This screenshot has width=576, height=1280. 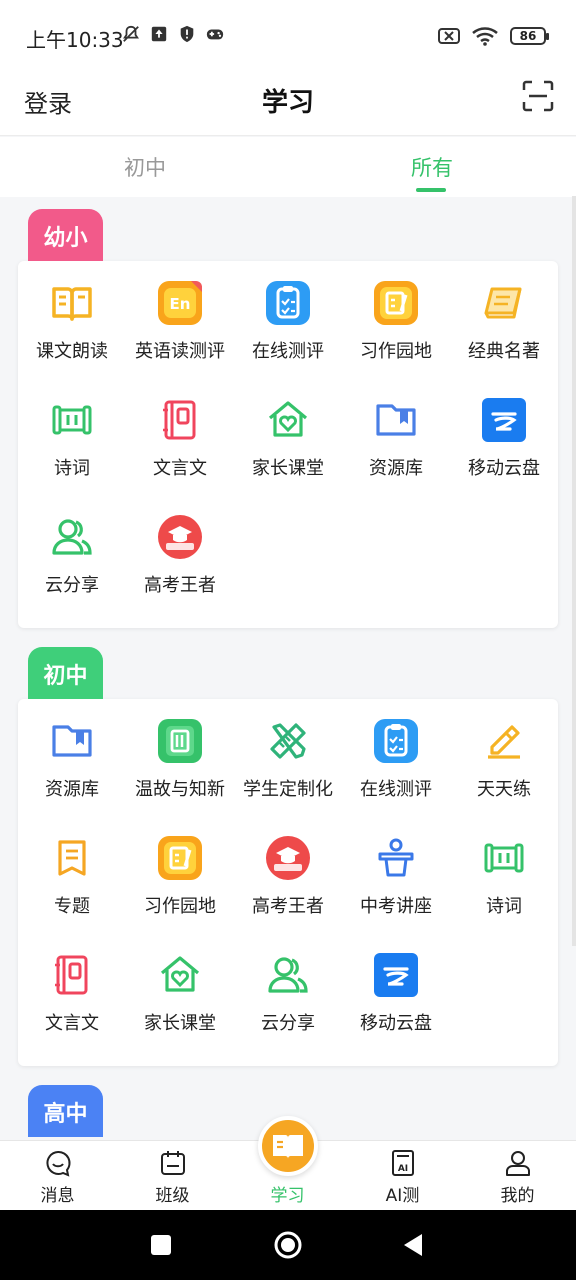 What do you see at coordinates (180, 858) in the screenshot?
I see `writing-note-icon` at bounding box center [180, 858].